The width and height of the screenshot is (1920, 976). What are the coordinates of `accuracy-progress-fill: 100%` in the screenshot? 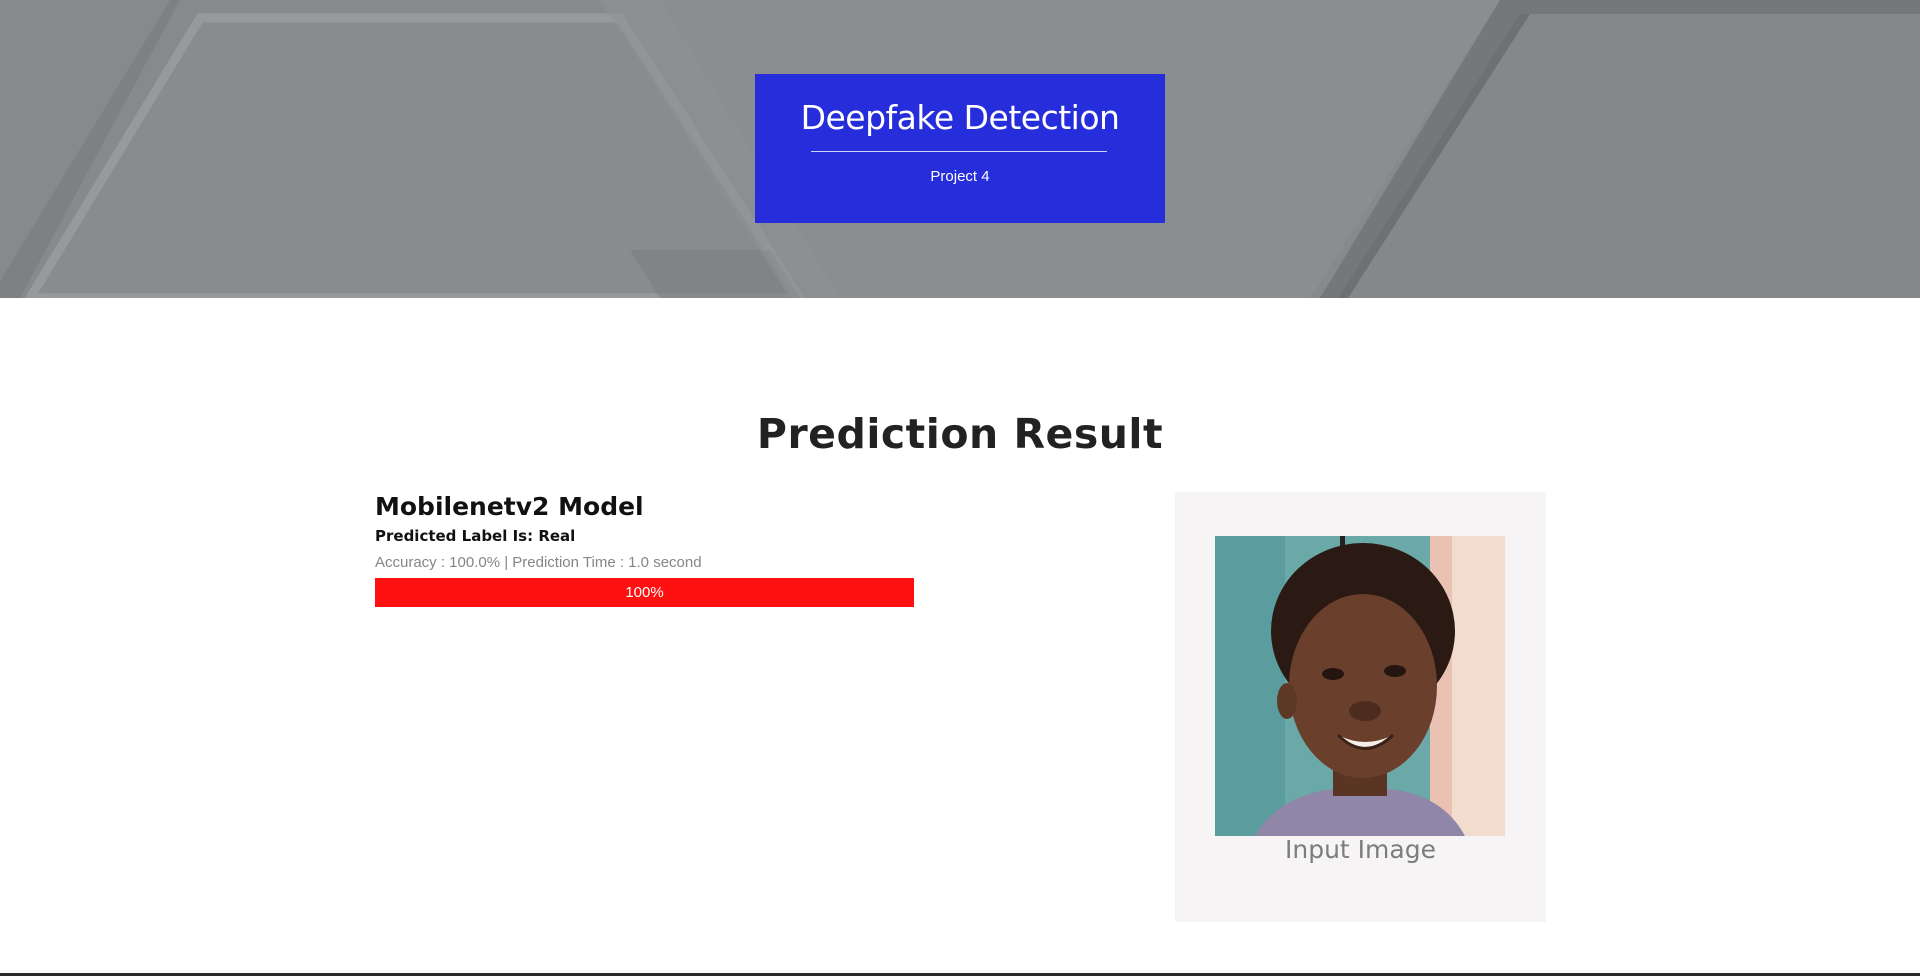 It's located at (644, 592).